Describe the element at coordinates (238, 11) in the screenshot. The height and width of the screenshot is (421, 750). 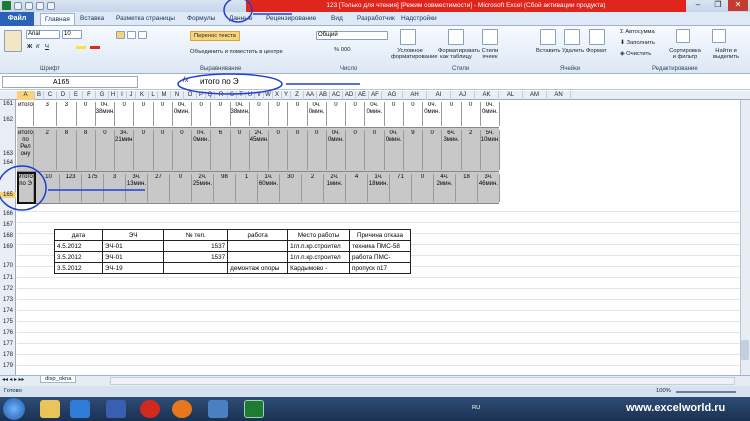
I see `annotation-circle-tab` at that location.